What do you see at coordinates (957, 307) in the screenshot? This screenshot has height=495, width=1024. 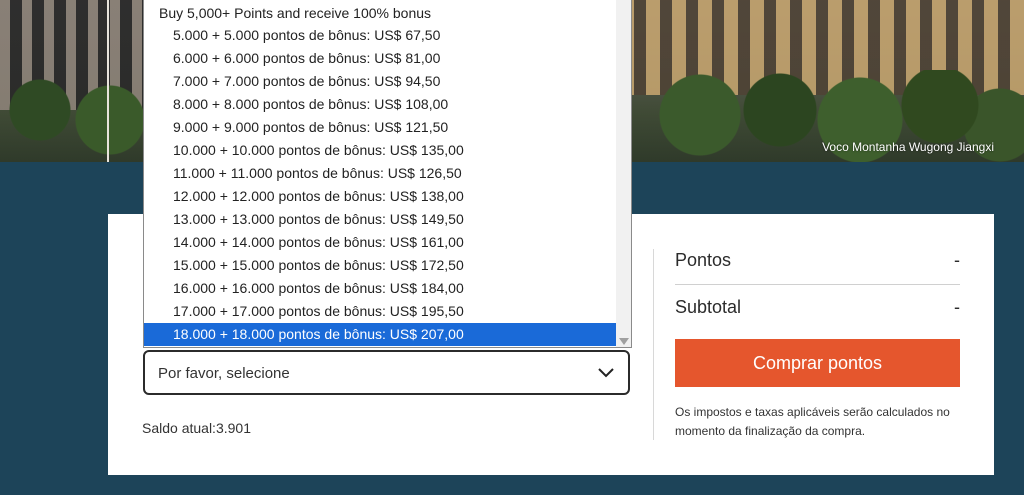 I see `subtotal-value: -` at bounding box center [957, 307].